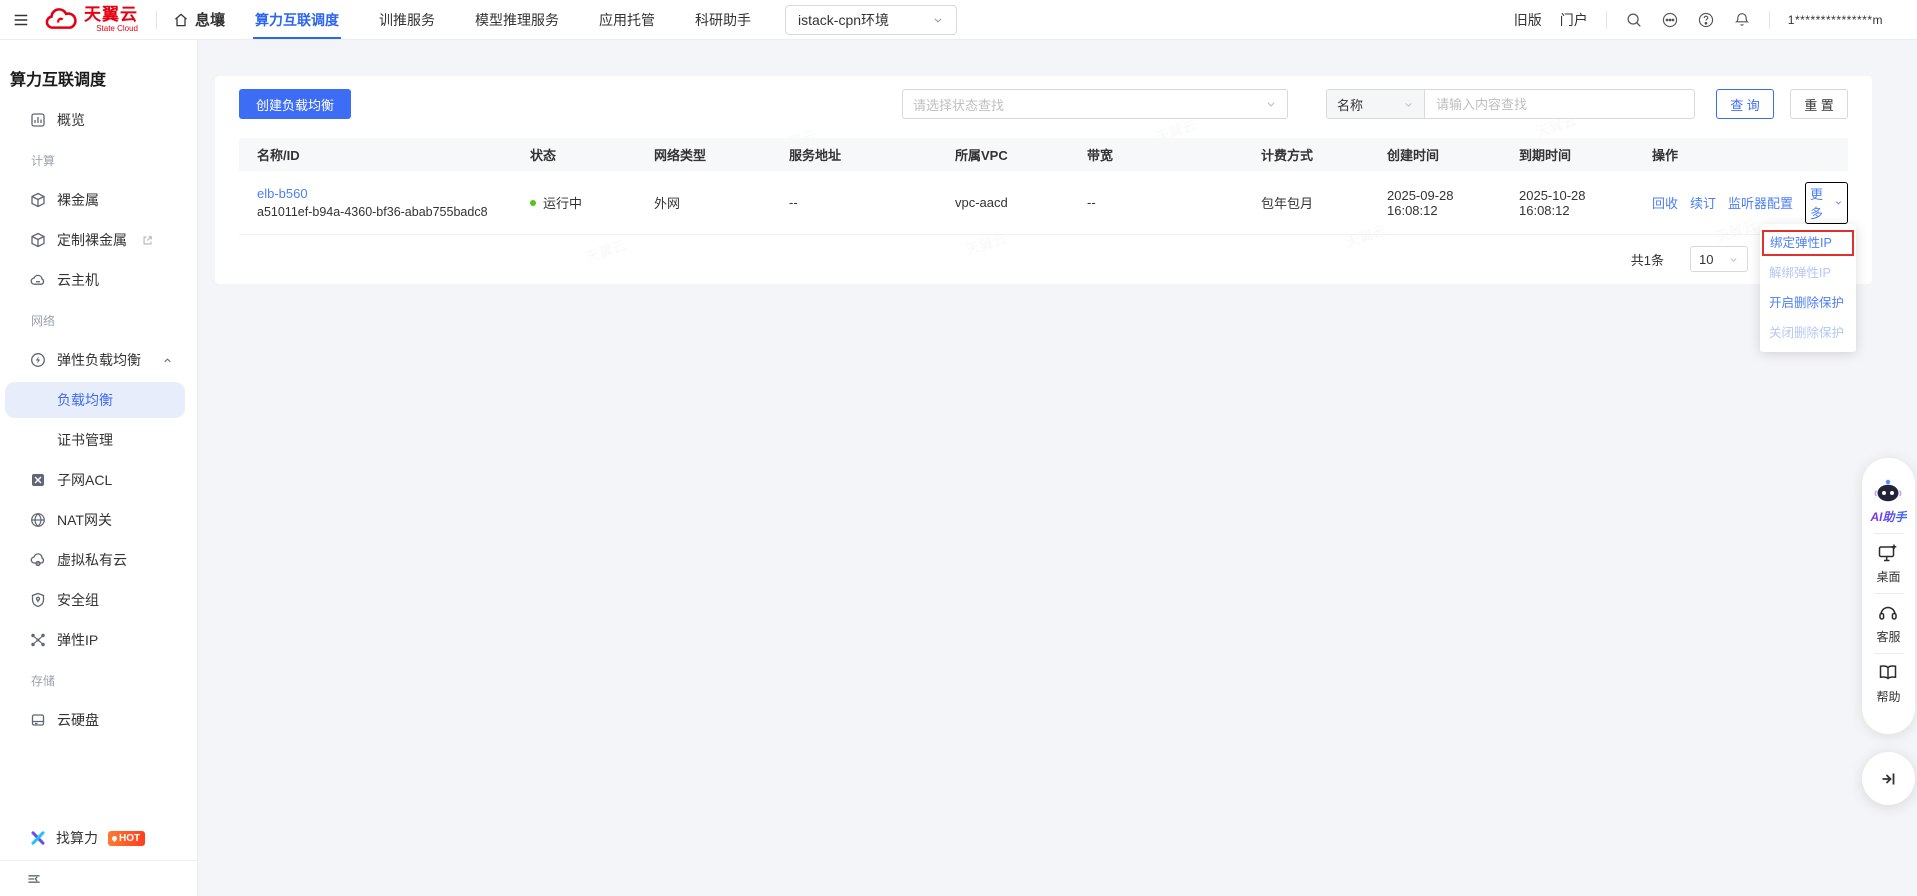 The image size is (1917, 896). I want to click on collapse-toolbar-button, so click(1888, 778).